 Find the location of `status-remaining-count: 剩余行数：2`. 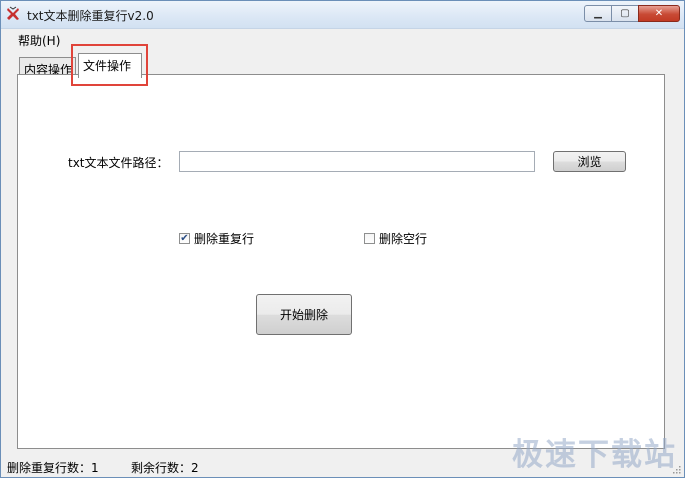

status-remaining-count: 剩余行数：2 is located at coordinates (165, 468).